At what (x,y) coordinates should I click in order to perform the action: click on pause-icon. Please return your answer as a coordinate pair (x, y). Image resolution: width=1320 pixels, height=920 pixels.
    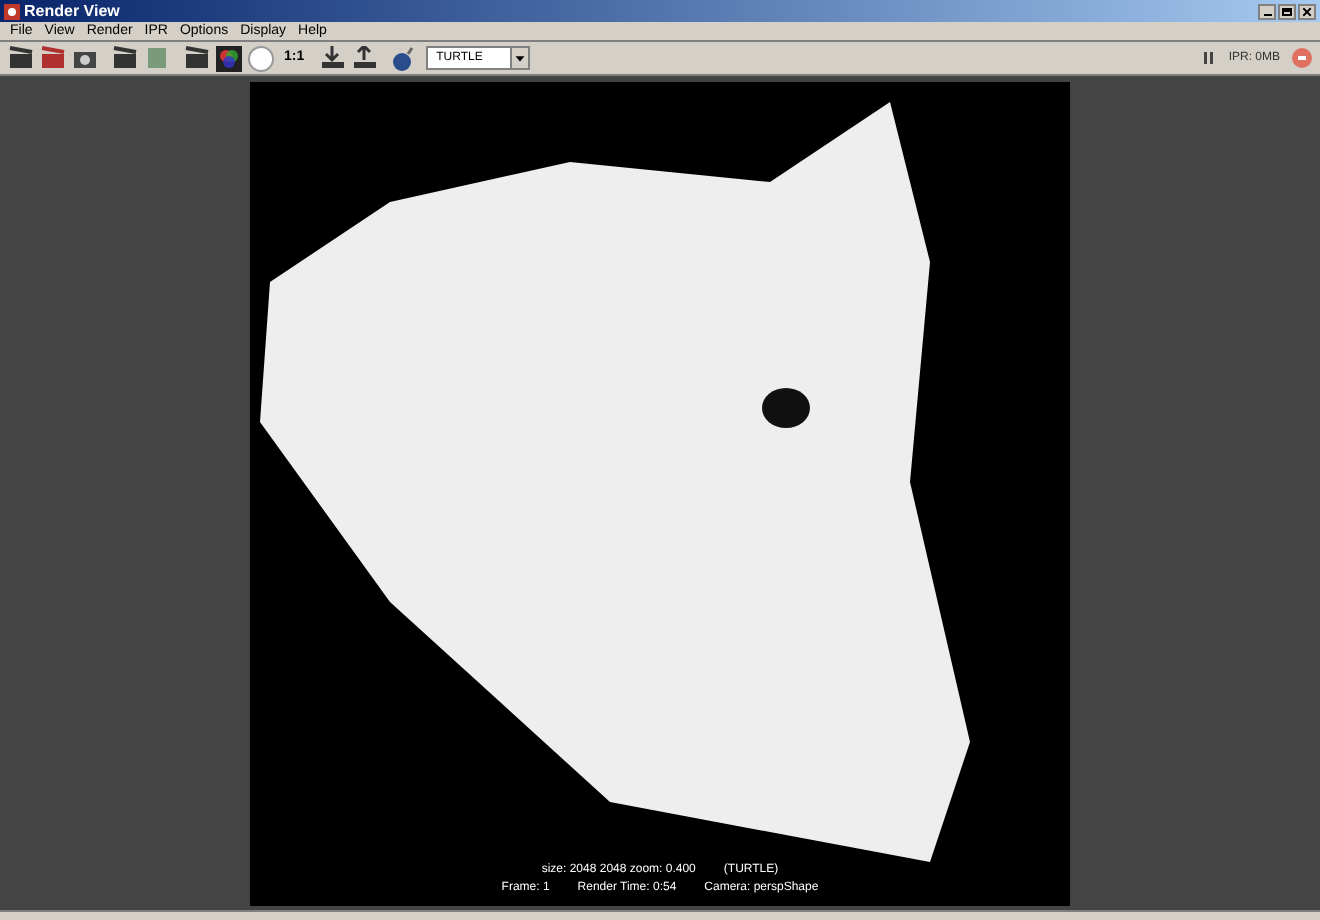
    Looking at the image, I should click on (1209, 58).